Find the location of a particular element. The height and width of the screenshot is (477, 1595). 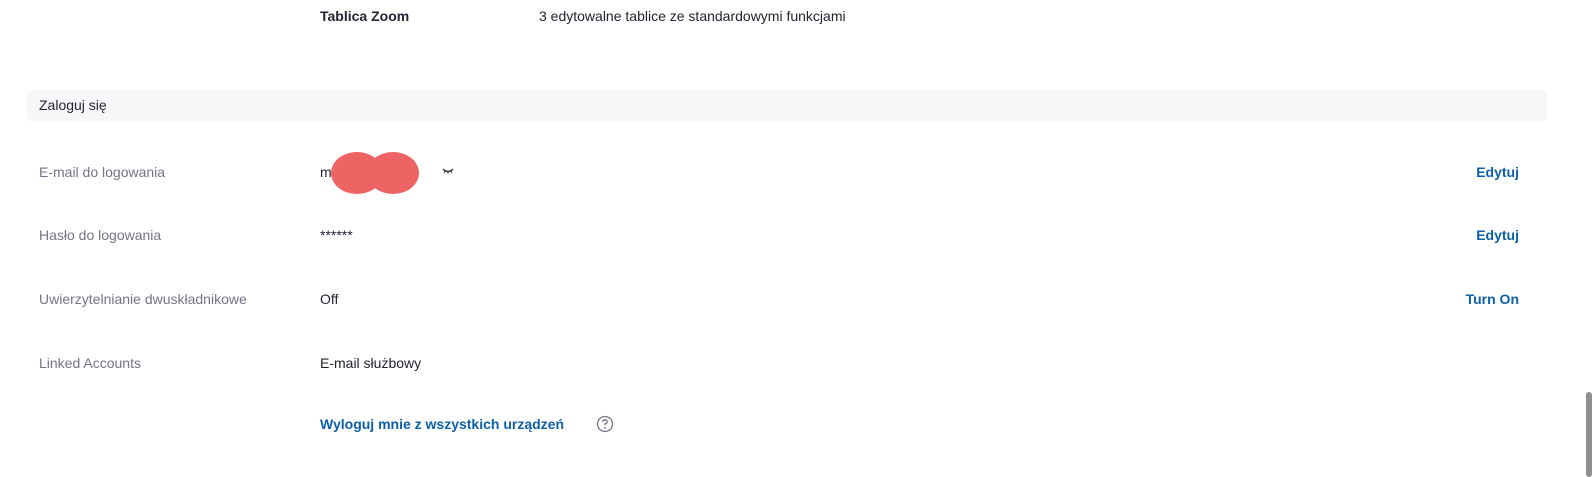

section-title: Zaloguj się is located at coordinates (73, 105).